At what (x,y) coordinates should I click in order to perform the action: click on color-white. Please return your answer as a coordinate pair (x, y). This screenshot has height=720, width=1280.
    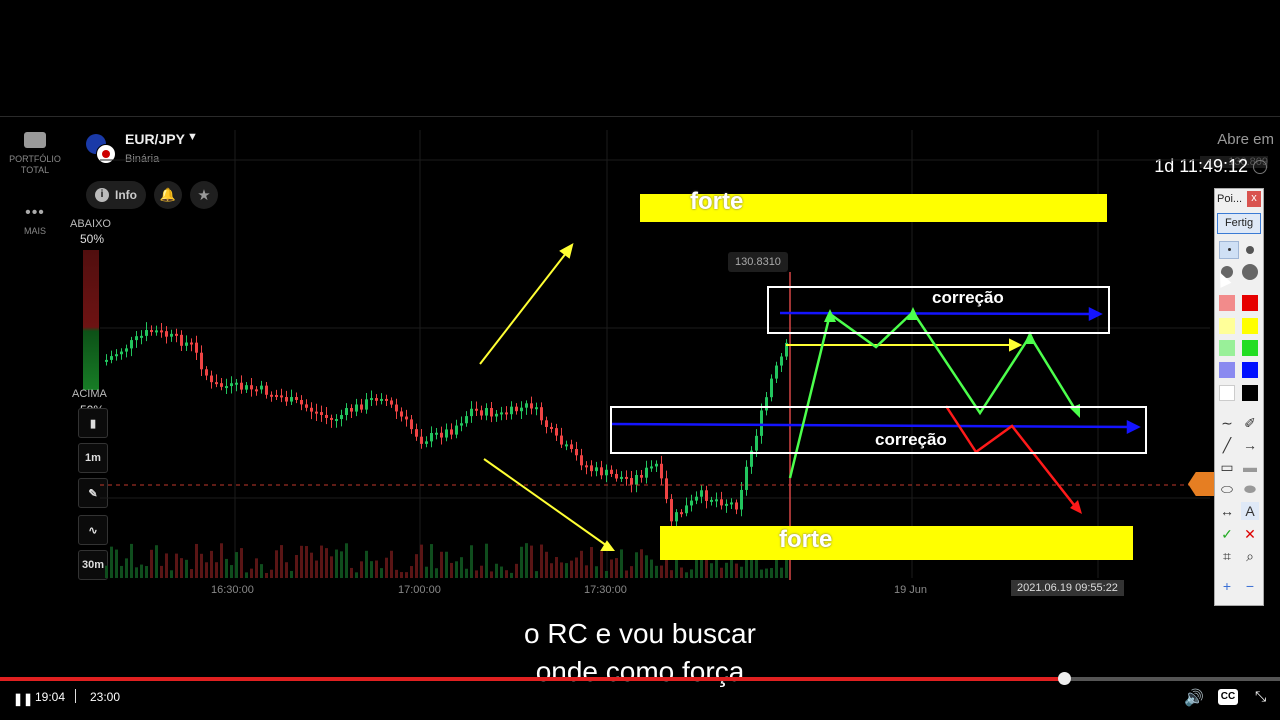
    Looking at the image, I should click on (1227, 393).